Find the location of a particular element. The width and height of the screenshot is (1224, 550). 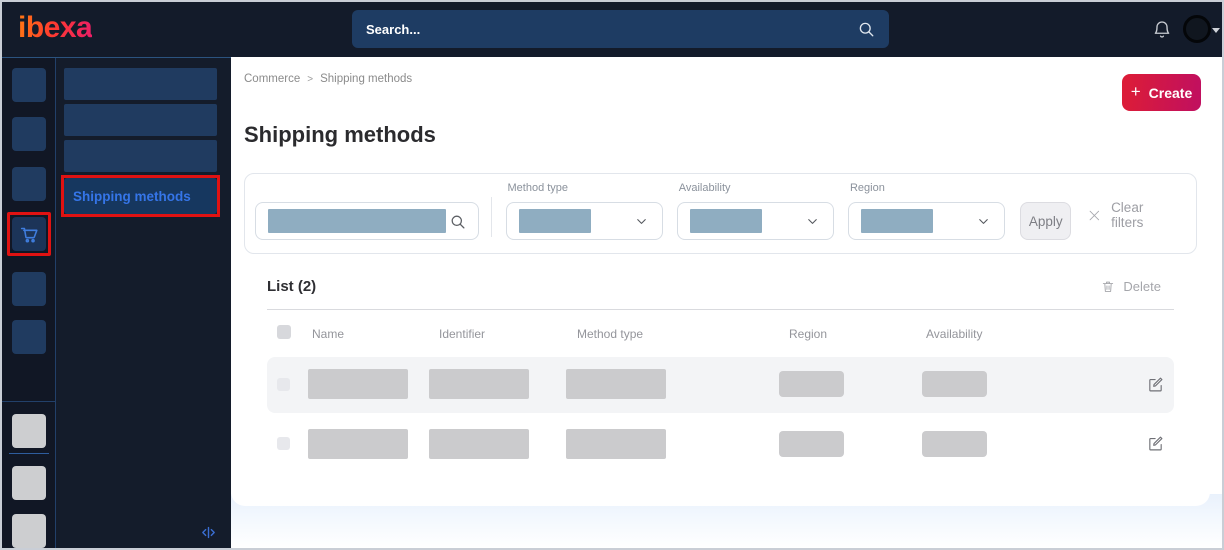

redacted-search-value is located at coordinates (357, 221).